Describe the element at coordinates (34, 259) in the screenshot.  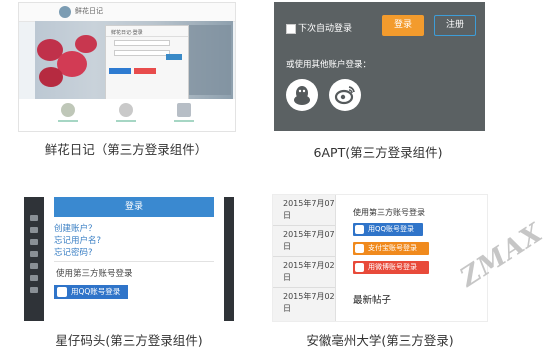
I see `left-toolbar` at that location.